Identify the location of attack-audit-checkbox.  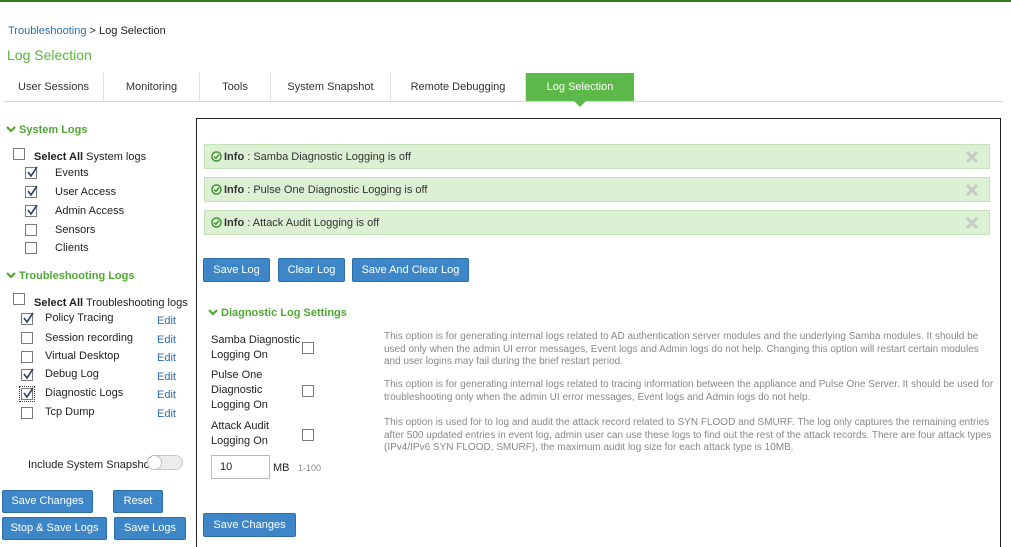
(308, 435).